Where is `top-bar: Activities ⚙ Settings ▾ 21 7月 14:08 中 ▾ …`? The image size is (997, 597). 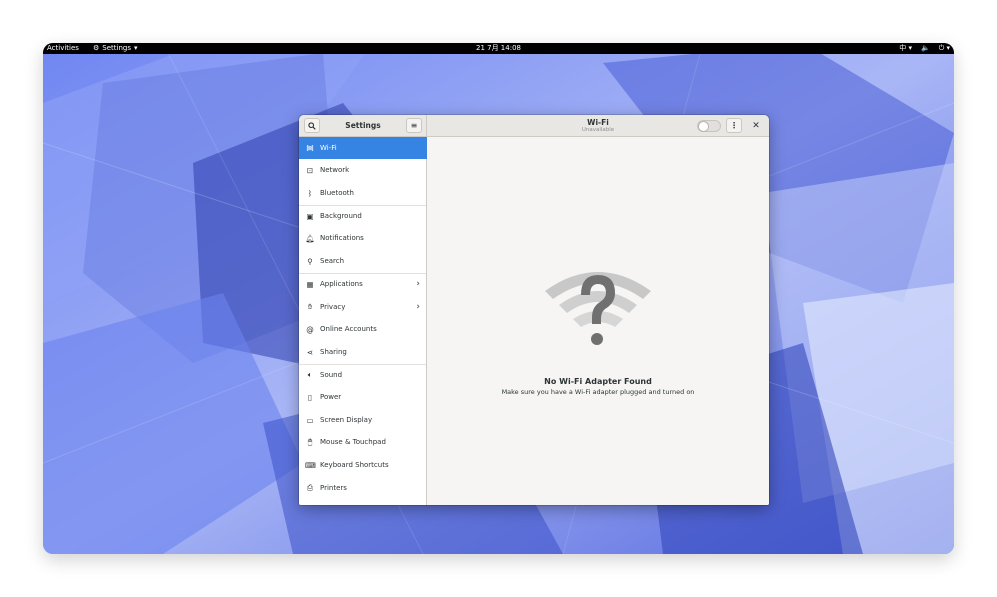
top-bar: Activities ⚙ Settings ▾ 21 7月 14:08 中 ▾ … is located at coordinates (498, 48).